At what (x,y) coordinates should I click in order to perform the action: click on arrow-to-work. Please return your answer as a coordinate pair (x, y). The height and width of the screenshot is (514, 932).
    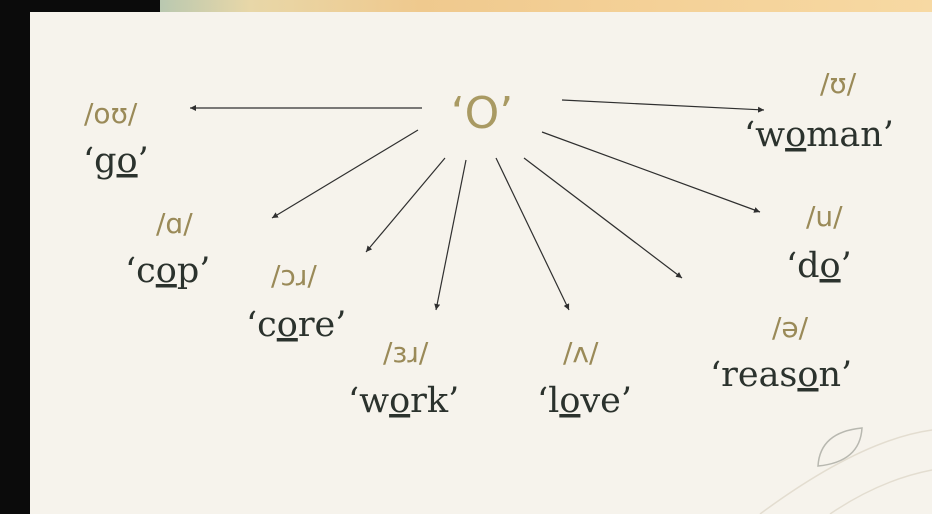
    Looking at the image, I should click on (450, 235).